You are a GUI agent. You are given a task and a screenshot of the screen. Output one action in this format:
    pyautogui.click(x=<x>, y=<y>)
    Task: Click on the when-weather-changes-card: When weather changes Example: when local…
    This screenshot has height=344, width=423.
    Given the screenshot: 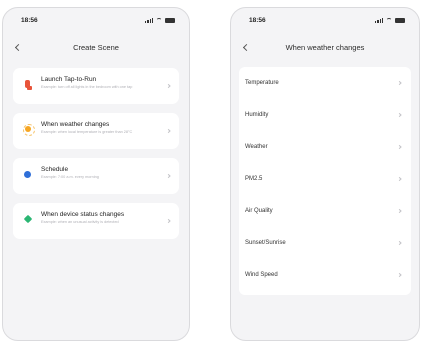 What is the action you would take?
    pyautogui.click(x=96, y=131)
    